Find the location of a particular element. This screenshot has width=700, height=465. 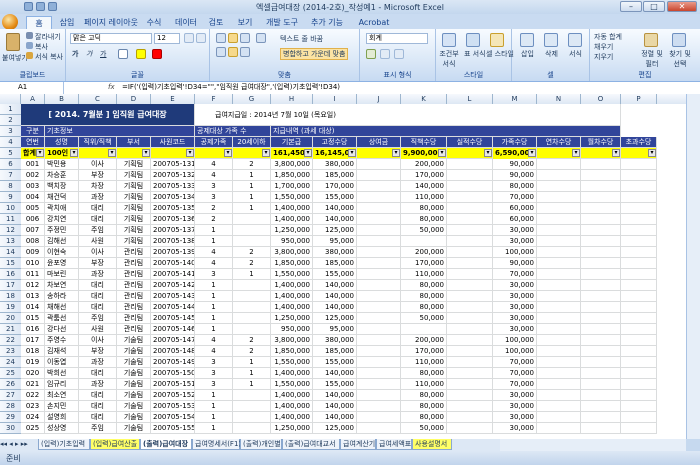

column-label: 사원코드 is located at coordinates (173, 142).